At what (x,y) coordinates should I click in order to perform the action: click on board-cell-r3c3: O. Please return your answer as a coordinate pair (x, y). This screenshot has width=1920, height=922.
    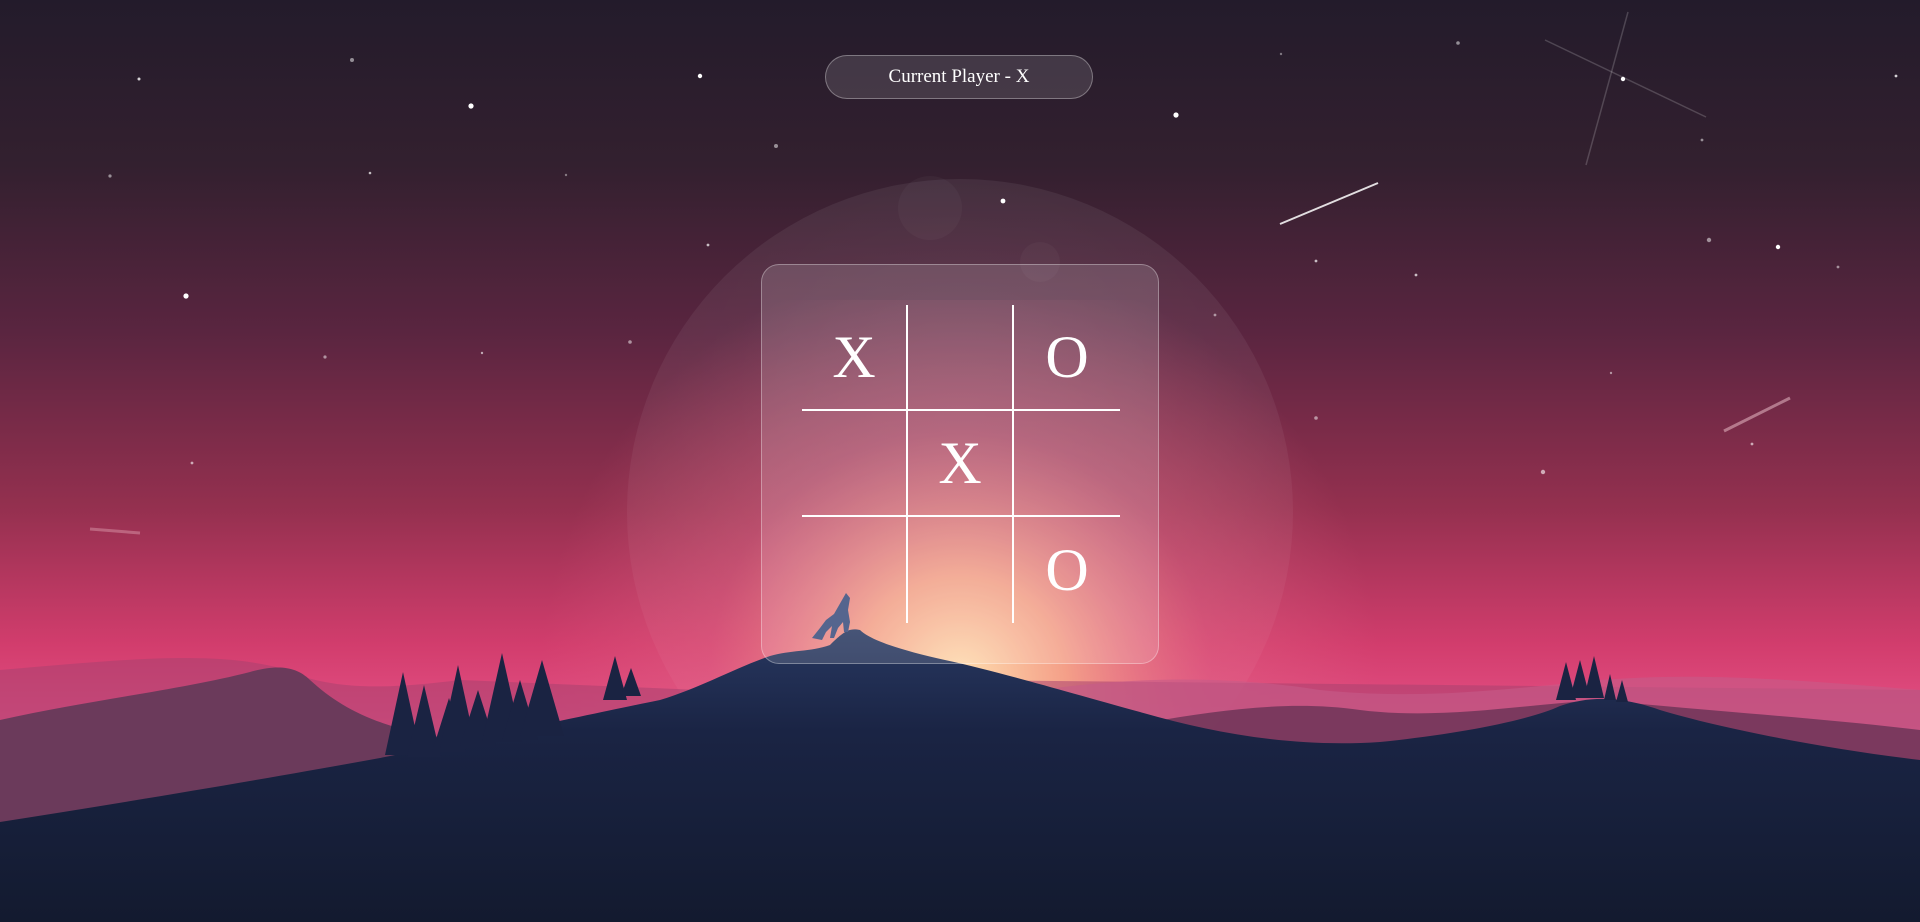
    Looking at the image, I should click on (1067, 570).